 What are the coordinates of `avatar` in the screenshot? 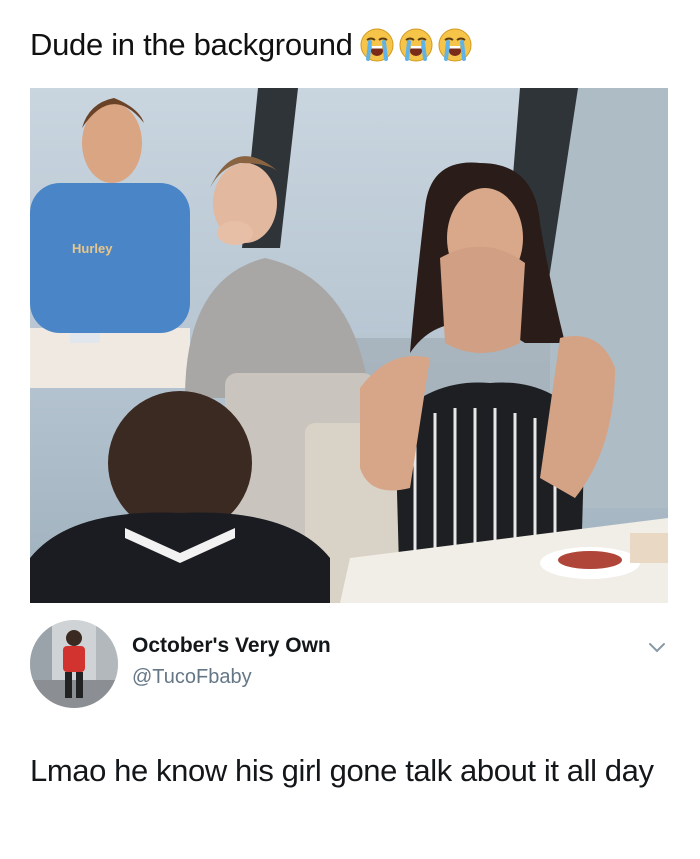 It's located at (74, 664).